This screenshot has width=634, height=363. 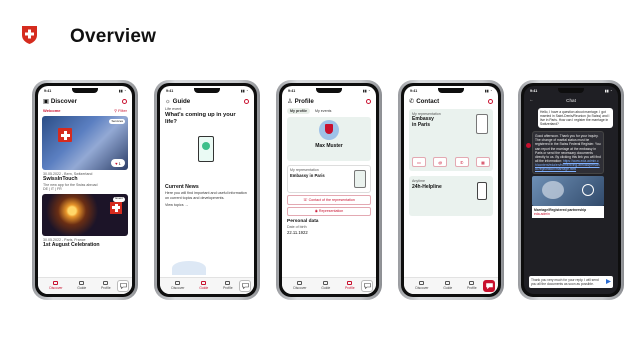 I want to click on screen-title: Discover, so click(x=63, y=101).